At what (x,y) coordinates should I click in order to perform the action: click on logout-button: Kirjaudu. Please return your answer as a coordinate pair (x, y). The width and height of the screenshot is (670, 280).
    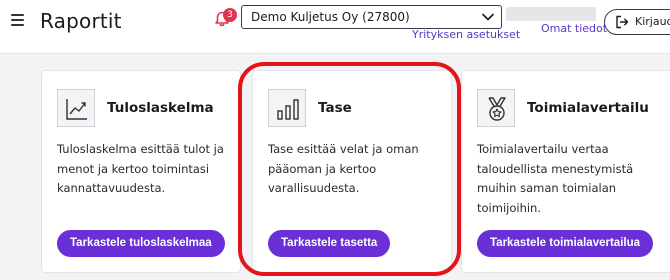
    Looking at the image, I should click on (637, 22).